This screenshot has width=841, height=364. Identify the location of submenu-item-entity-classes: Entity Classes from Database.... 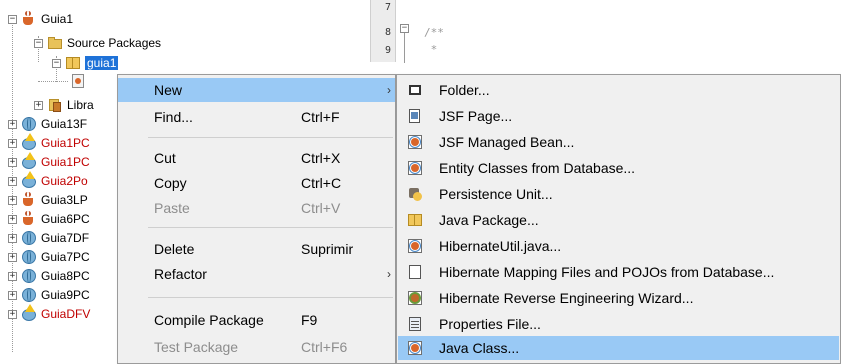
(618, 168).